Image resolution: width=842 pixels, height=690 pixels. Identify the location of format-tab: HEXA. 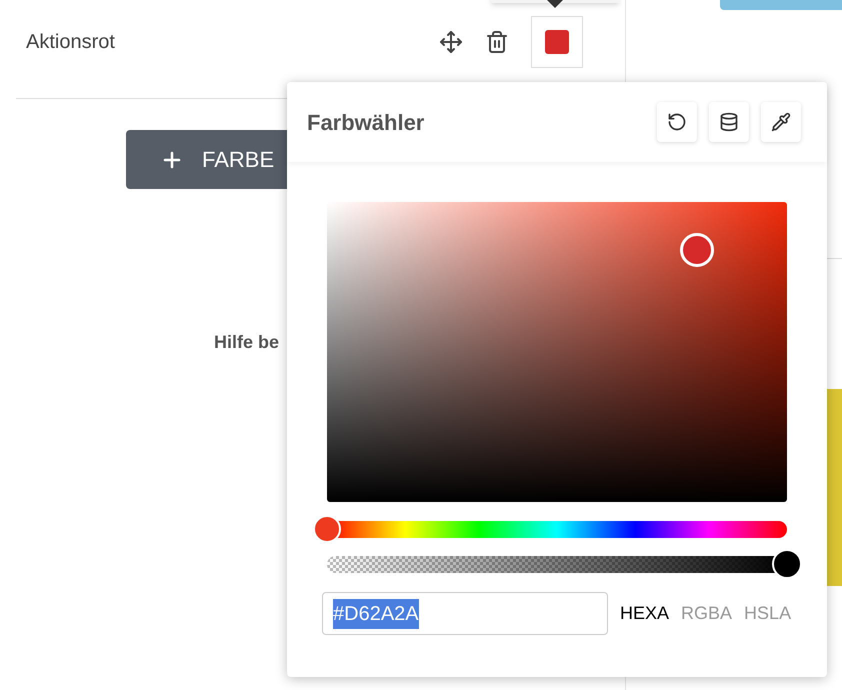
(645, 613).